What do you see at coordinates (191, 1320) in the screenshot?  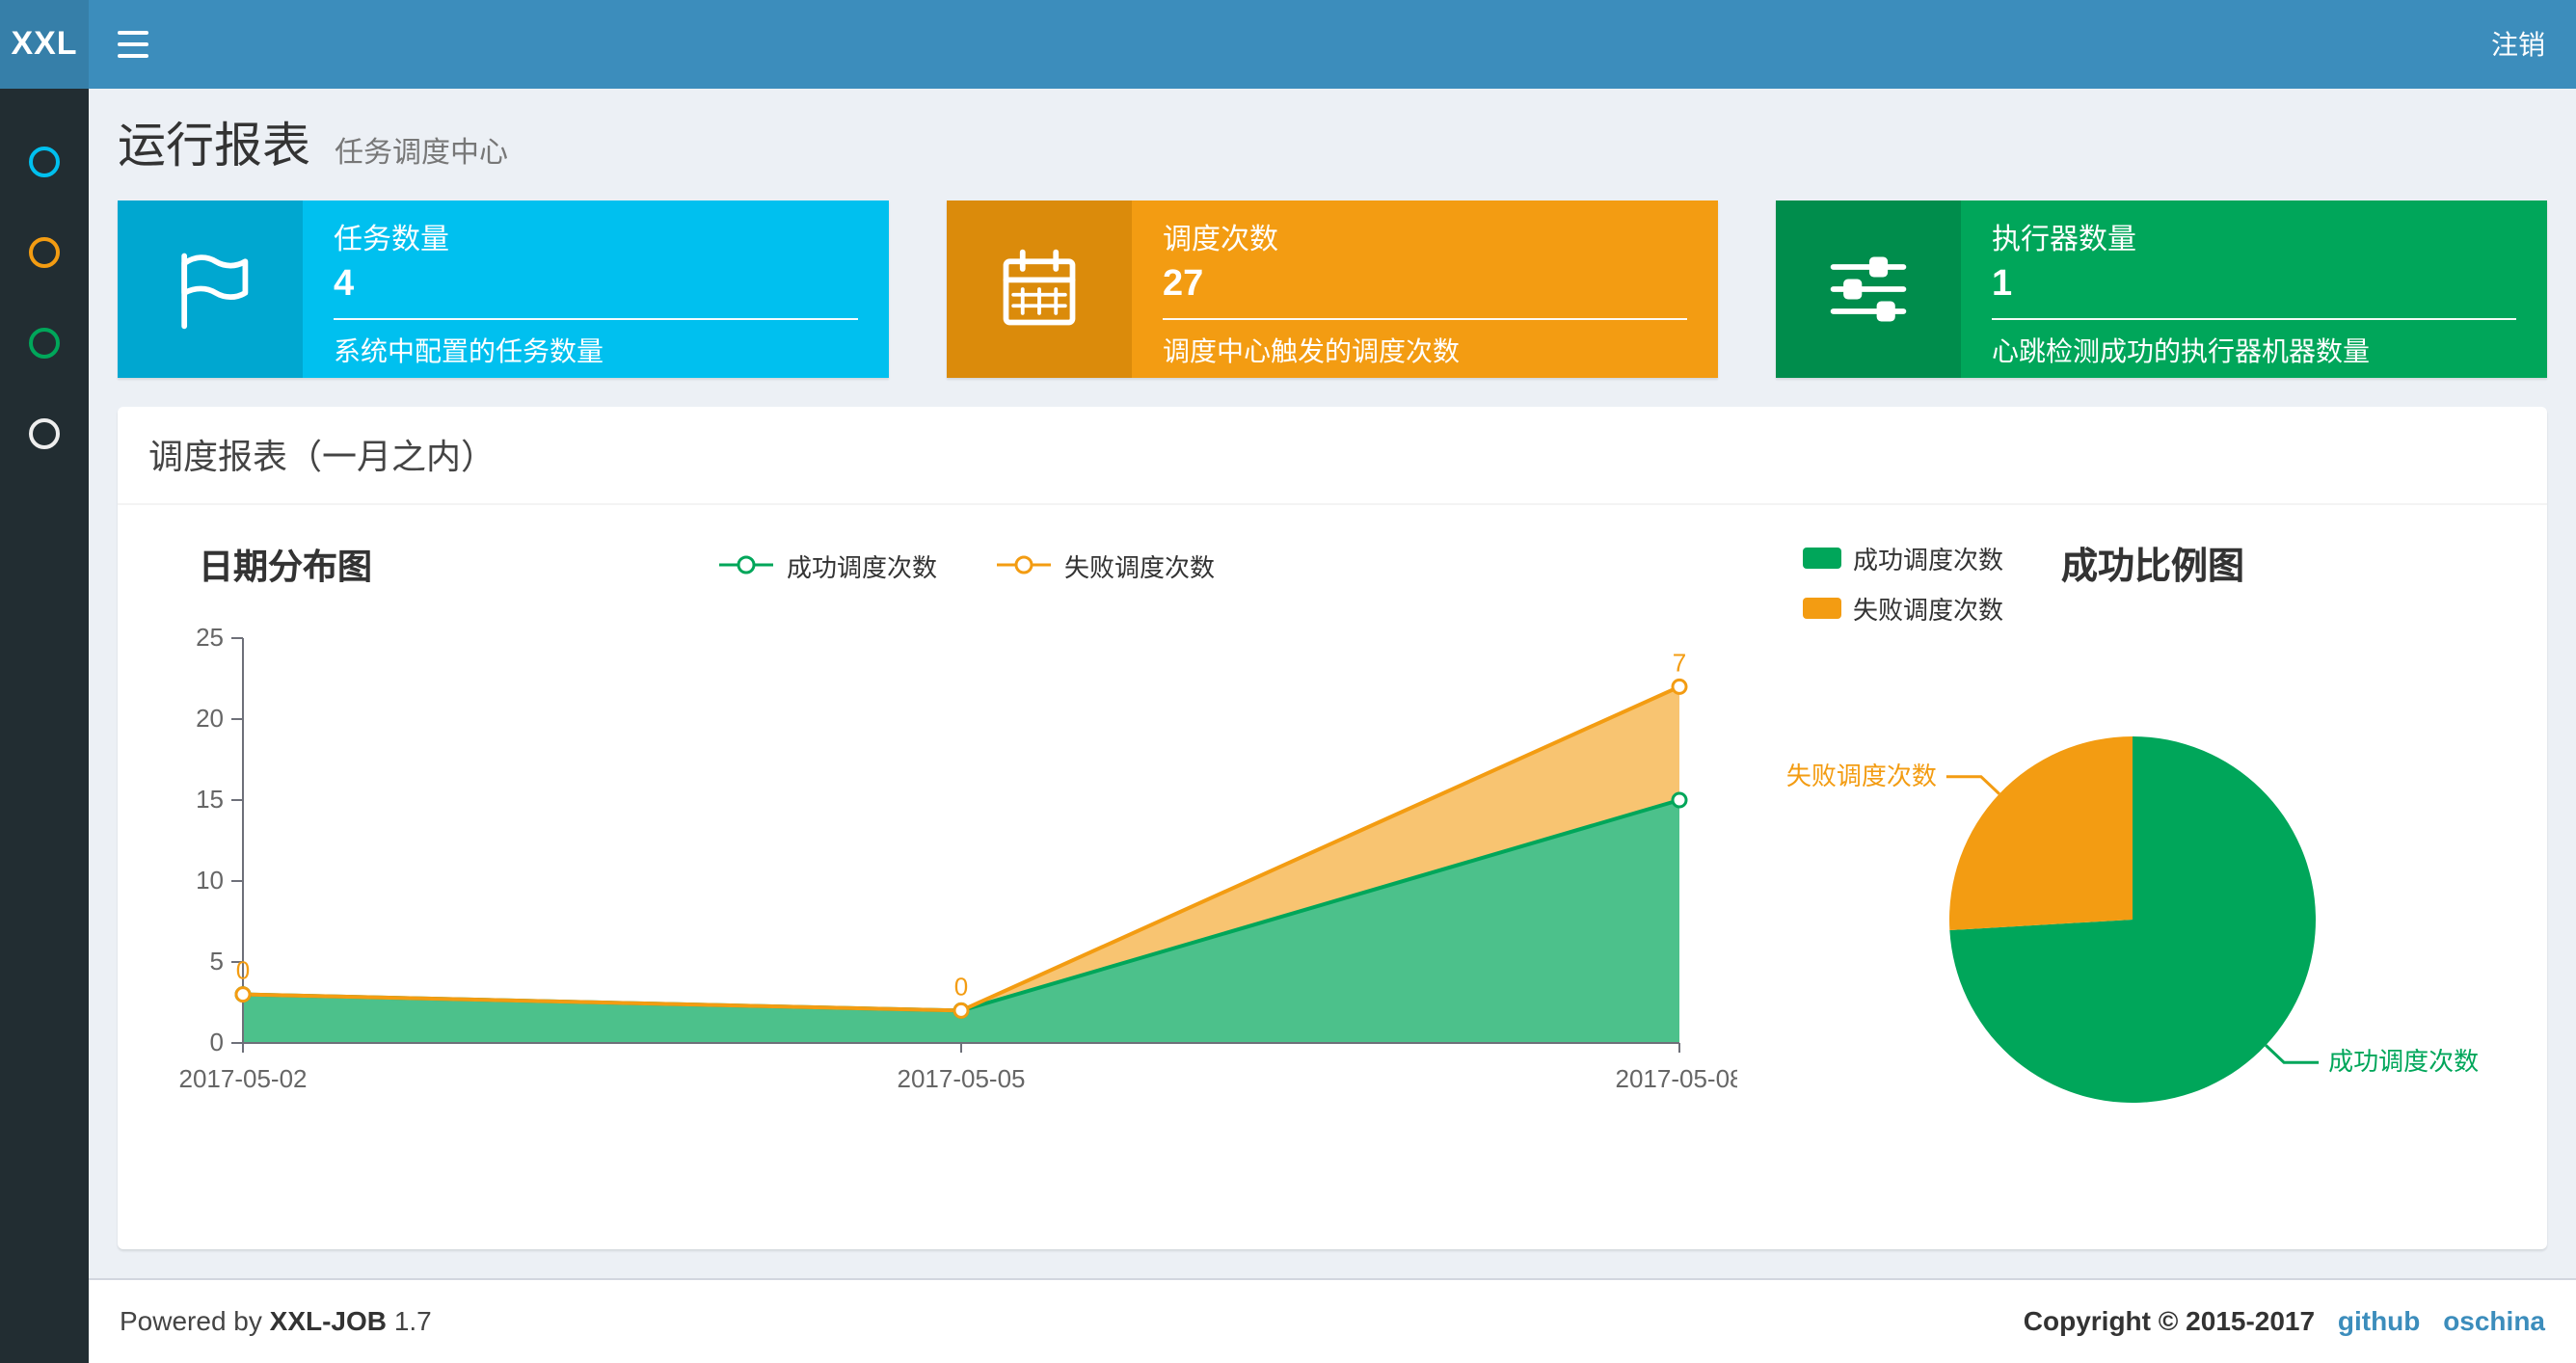 I see `powered-prefix: Powered by` at bounding box center [191, 1320].